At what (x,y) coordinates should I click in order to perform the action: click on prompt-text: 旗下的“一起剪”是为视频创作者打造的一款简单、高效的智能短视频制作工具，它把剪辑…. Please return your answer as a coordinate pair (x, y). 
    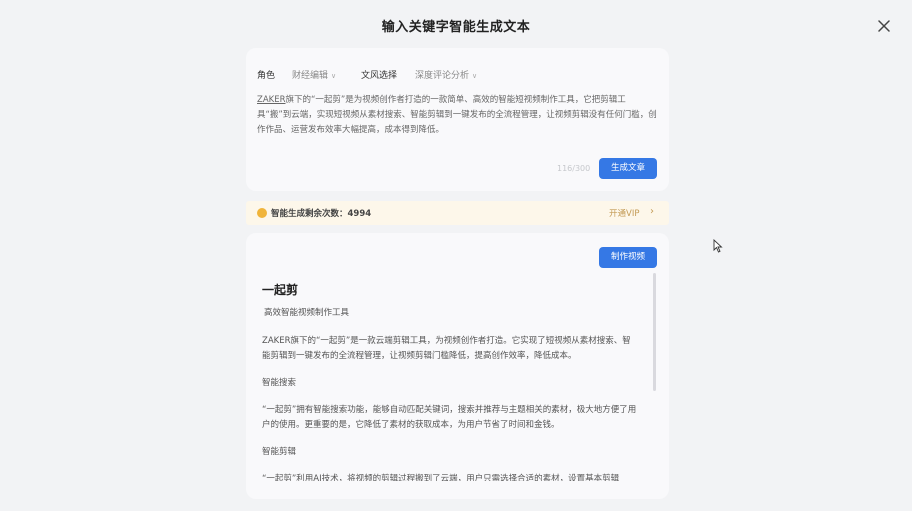
    Looking at the image, I should click on (457, 115).